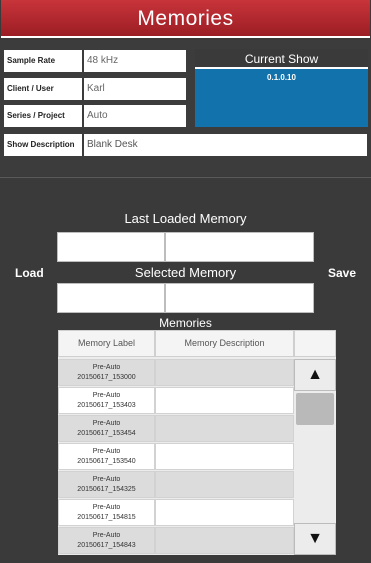  I want to click on selected-memory-label-field, so click(111, 298).